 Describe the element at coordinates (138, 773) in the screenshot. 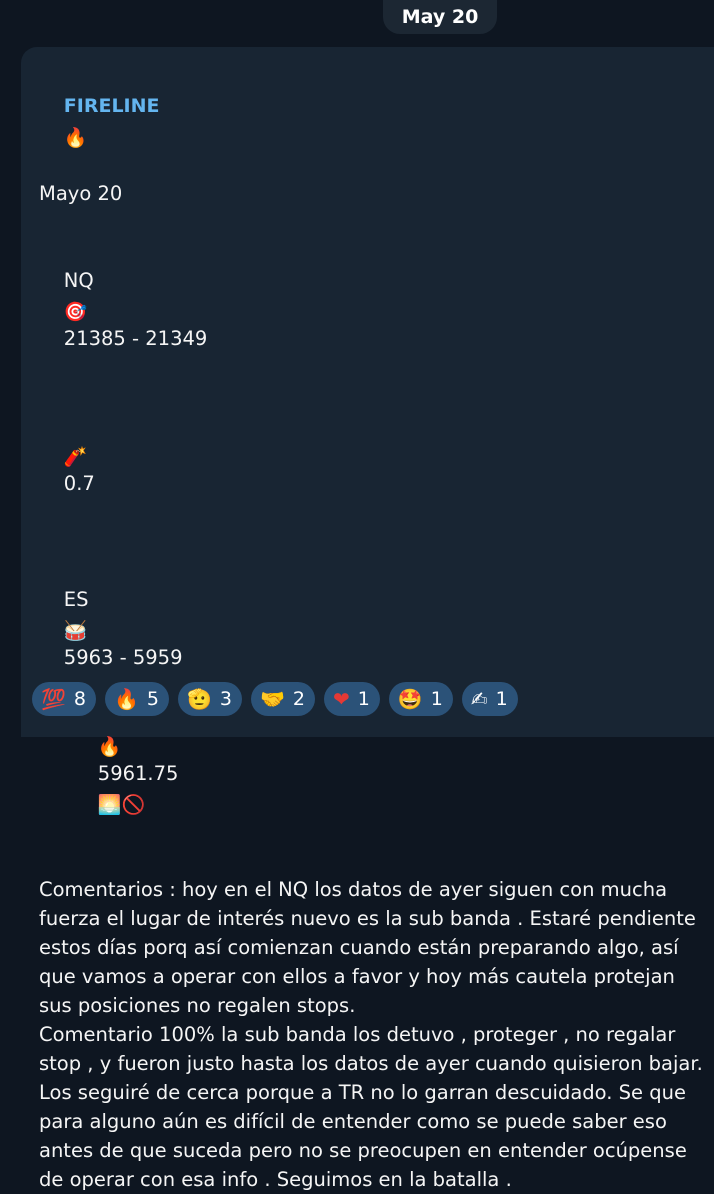

I see `fire-value: 5961.75` at that location.